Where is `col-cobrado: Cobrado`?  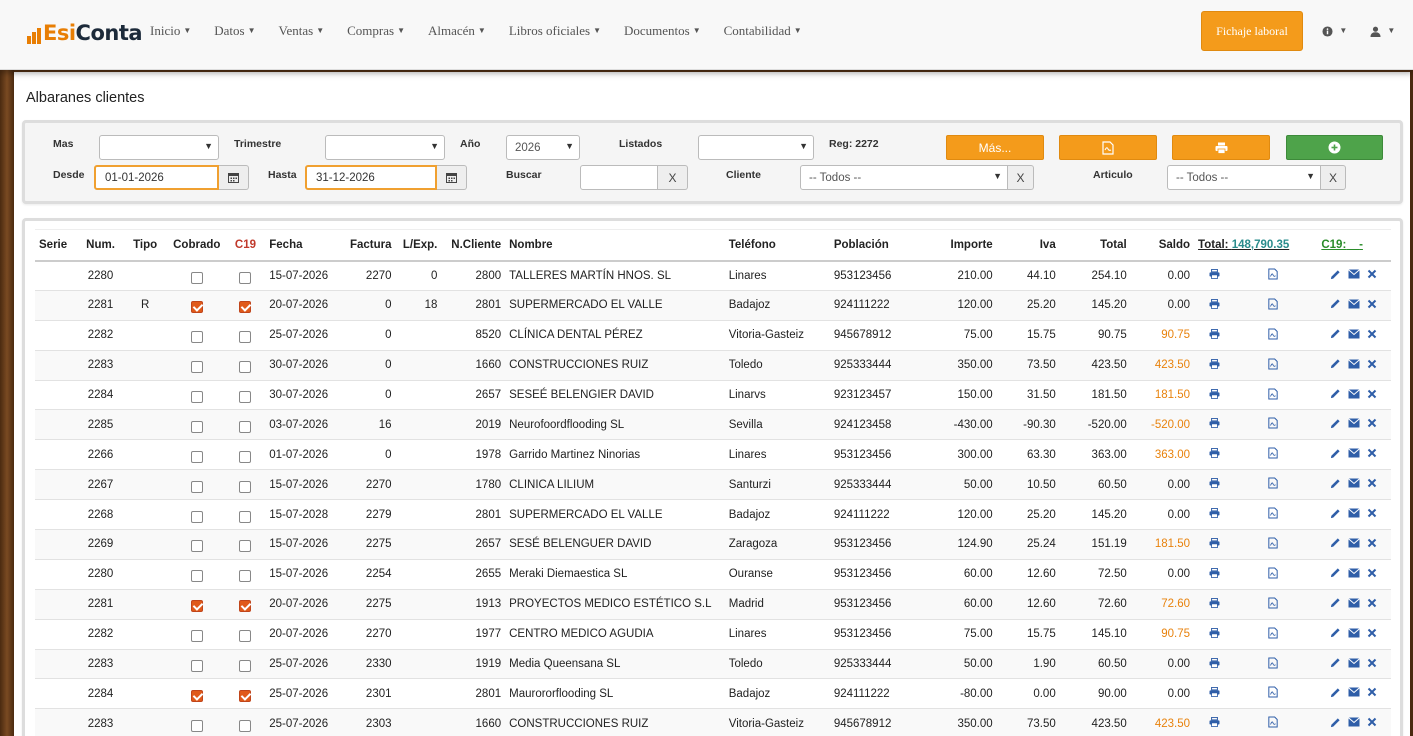
col-cobrado: Cobrado is located at coordinates (196, 245).